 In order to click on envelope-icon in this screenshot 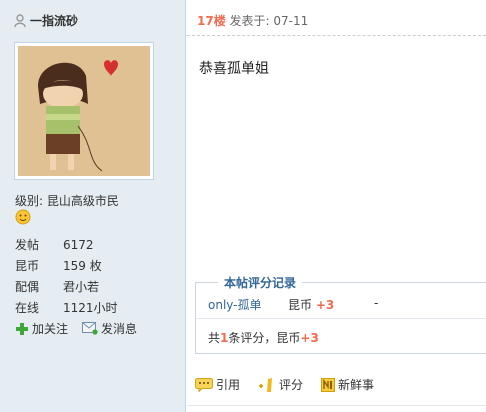, I will do `click(90, 328)`.